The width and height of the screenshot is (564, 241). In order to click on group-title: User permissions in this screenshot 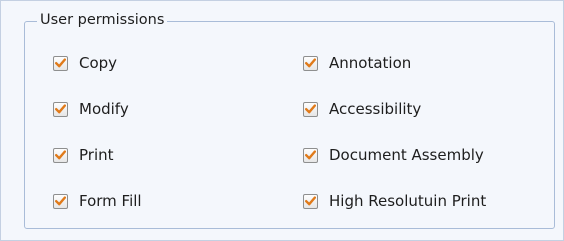, I will do `click(102, 20)`.